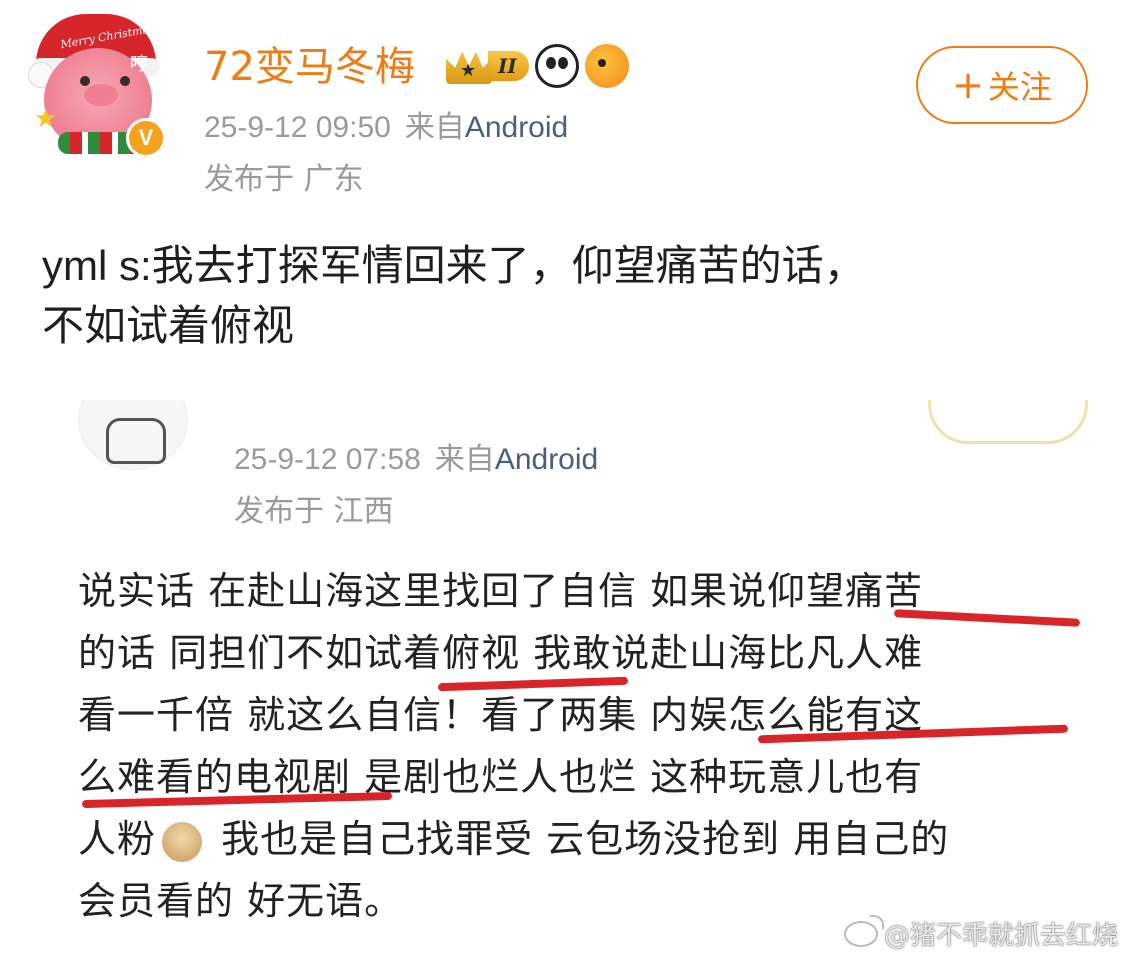 Image resolution: width=1130 pixels, height=960 pixels. Describe the element at coordinates (136, 441) in the screenshot. I see `sheep-icon` at that location.